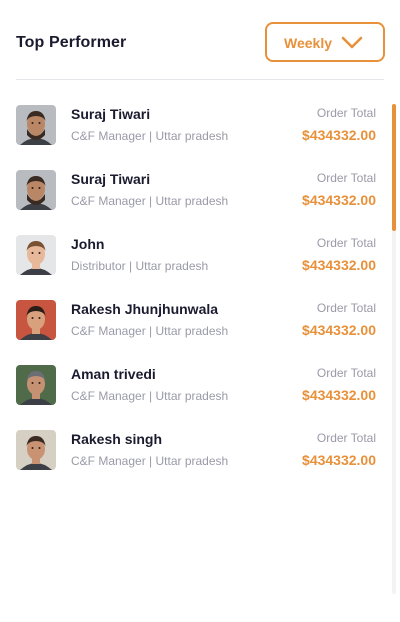 The width and height of the screenshot is (400, 622). I want to click on performer-name: Rakesh Jhunjhunwala, so click(145, 309).